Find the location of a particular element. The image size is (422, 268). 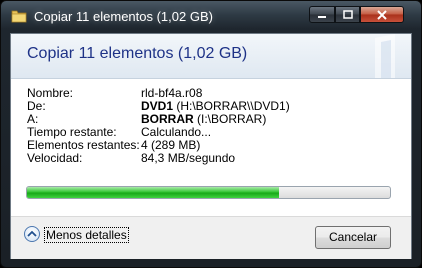

detail-label: Elementos restantes: is located at coordinates (83, 145).